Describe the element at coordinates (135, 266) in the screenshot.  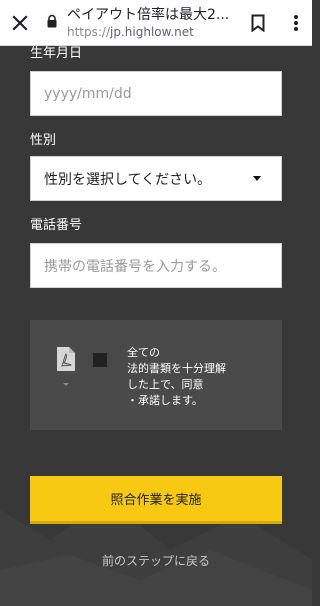
I see `phone-placeholder: 携帯の電話番号を入力する。` at that location.